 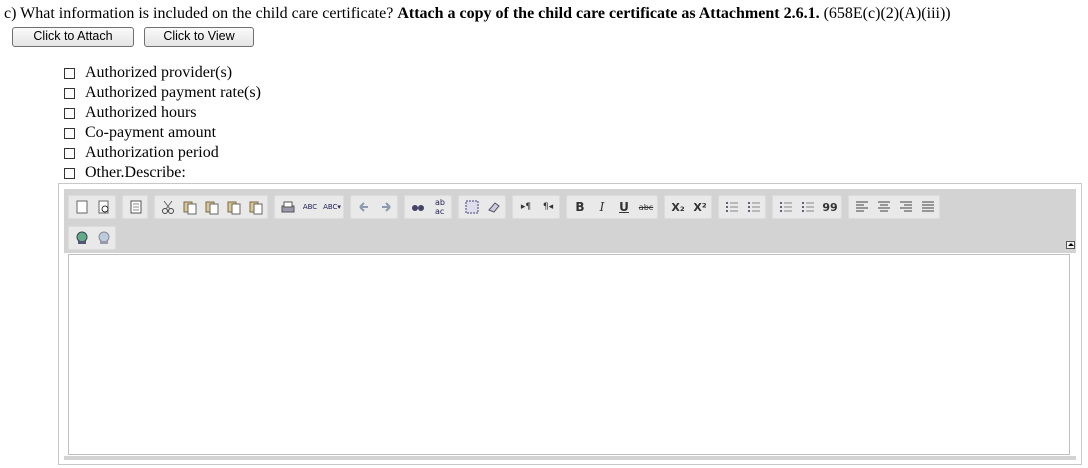 I want to click on option-authorized-providers: Authorized provider(s), so click(x=162, y=73).